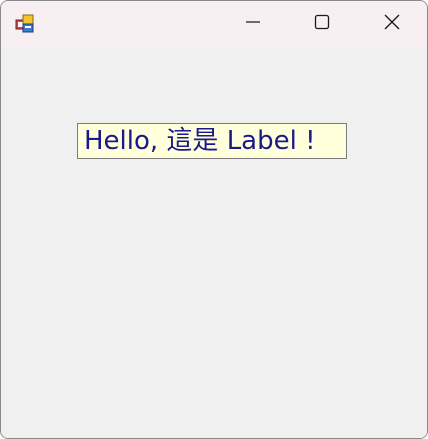  I want to click on close-icon, so click(392, 24).